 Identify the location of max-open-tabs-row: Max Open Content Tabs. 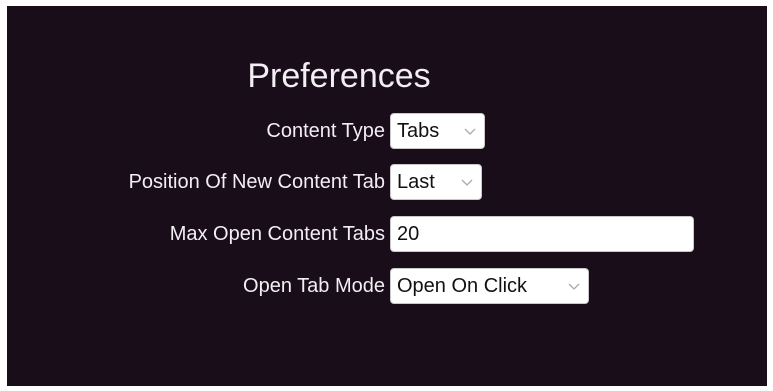
(196, 234).